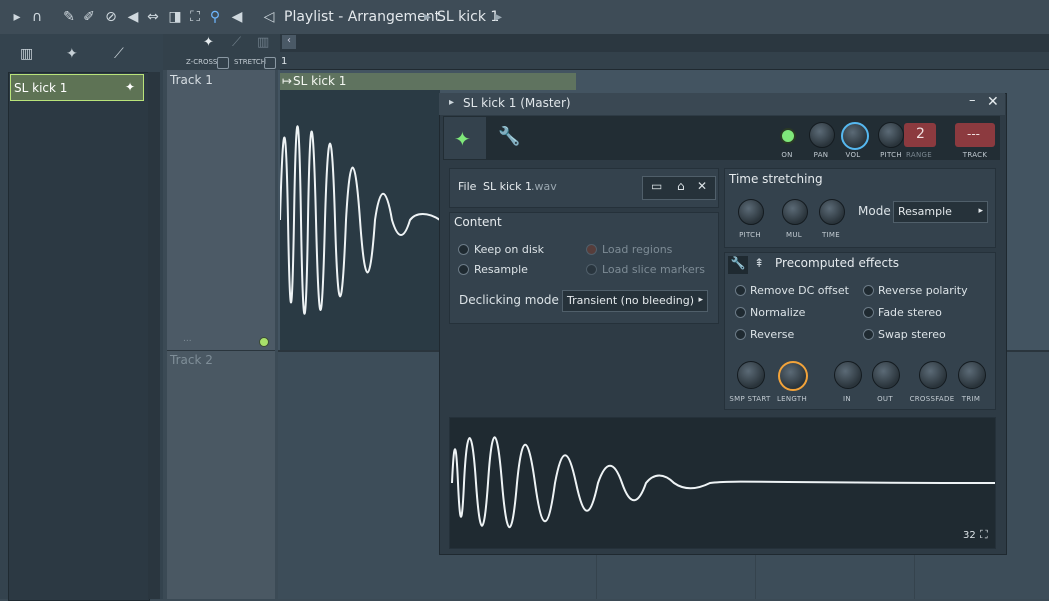 The image size is (1049, 601). What do you see at coordinates (759, 263) in the screenshot?
I see `fx-marker-icon: ⇞` at bounding box center [759, 263].